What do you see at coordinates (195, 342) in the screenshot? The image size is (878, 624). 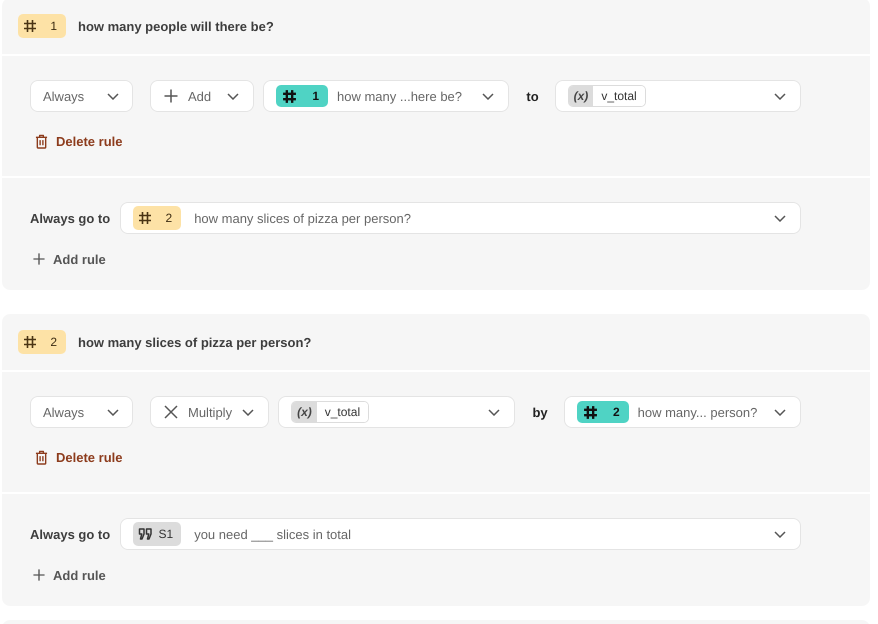 I see `question-title: how many slices of pizza per person?` at bounding box center [195, 342].